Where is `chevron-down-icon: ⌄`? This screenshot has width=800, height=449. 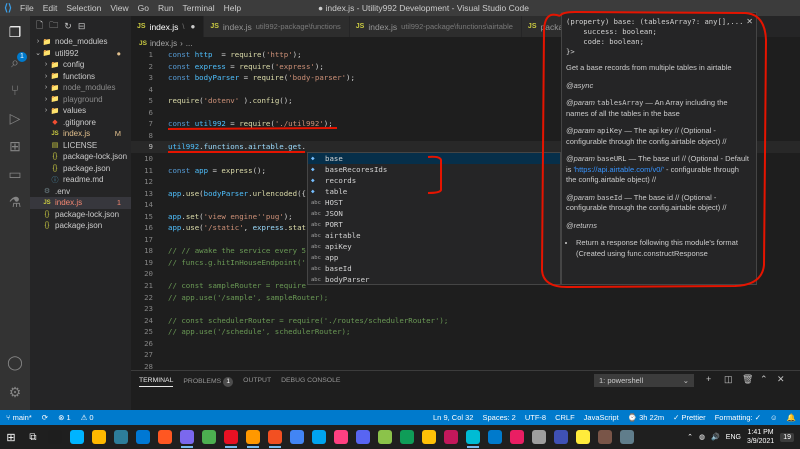
chevron-down-icon: ⌄ is located at coordinates (685, 380).